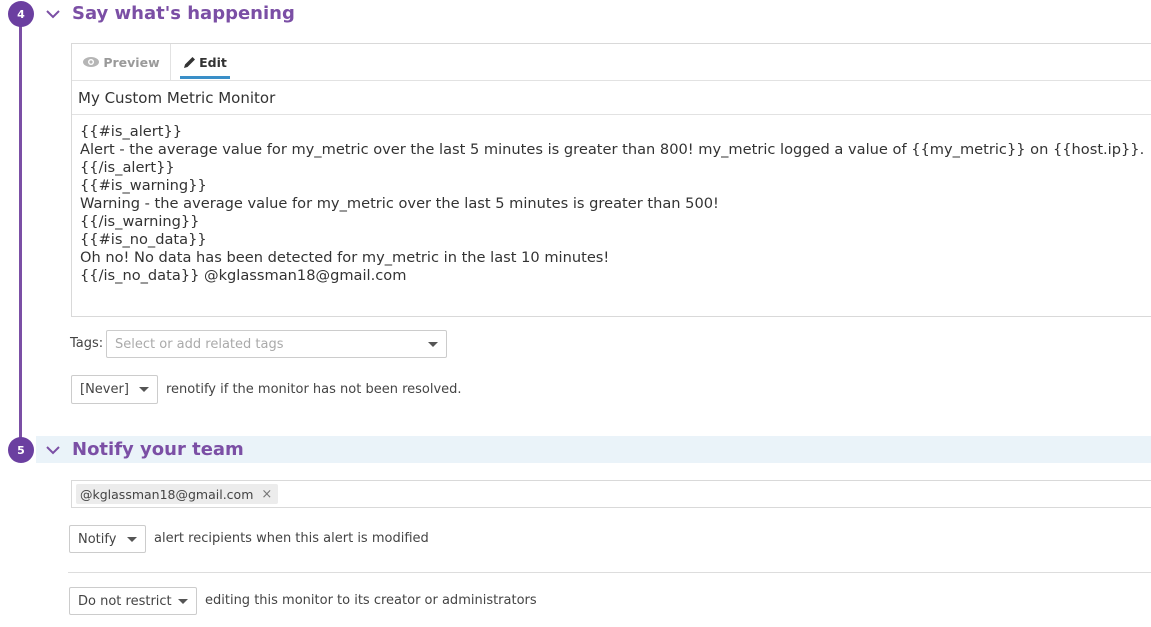  Describe the element at coordinates (609, 572) in the screenshot. I see `divider` at that location.